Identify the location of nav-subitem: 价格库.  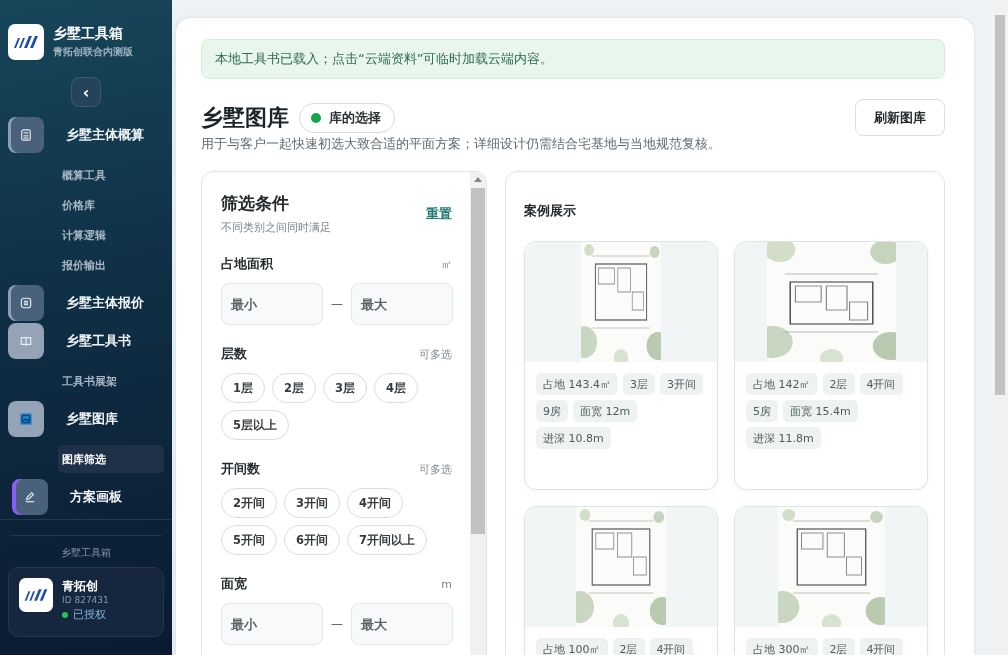
(111, 205).